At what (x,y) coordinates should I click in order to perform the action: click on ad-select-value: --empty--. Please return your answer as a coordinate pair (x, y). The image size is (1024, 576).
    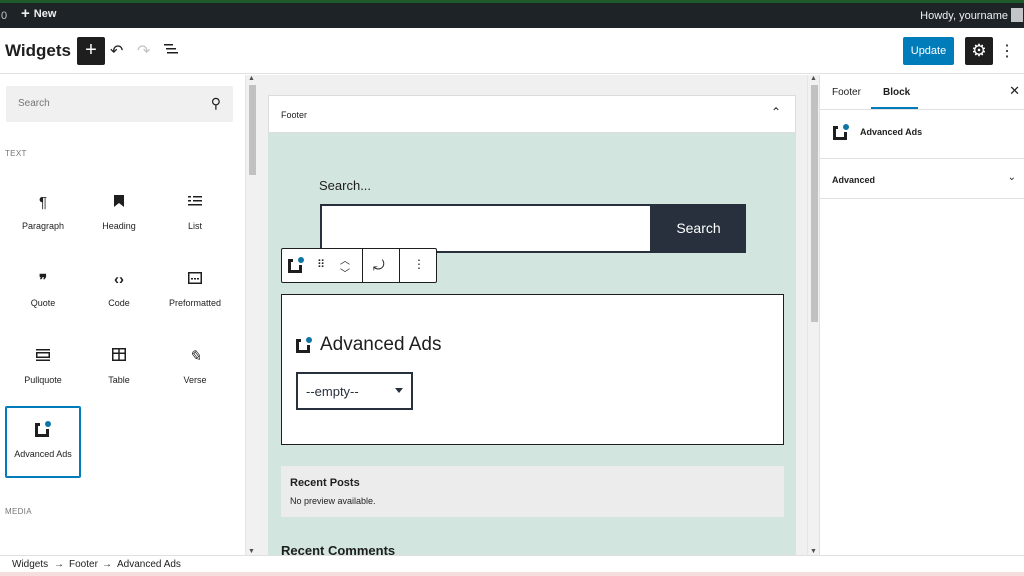
    Looking at the image, I should click on (332, 391).